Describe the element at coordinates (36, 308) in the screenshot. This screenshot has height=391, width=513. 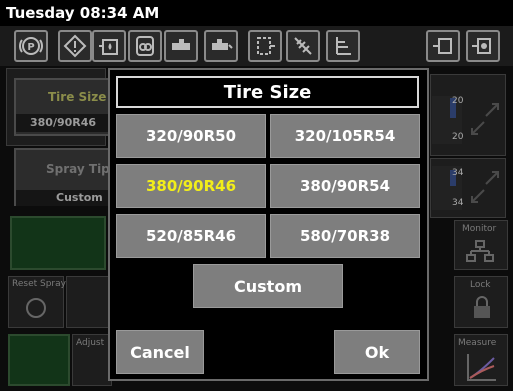
I see `timer-icon` at that location.